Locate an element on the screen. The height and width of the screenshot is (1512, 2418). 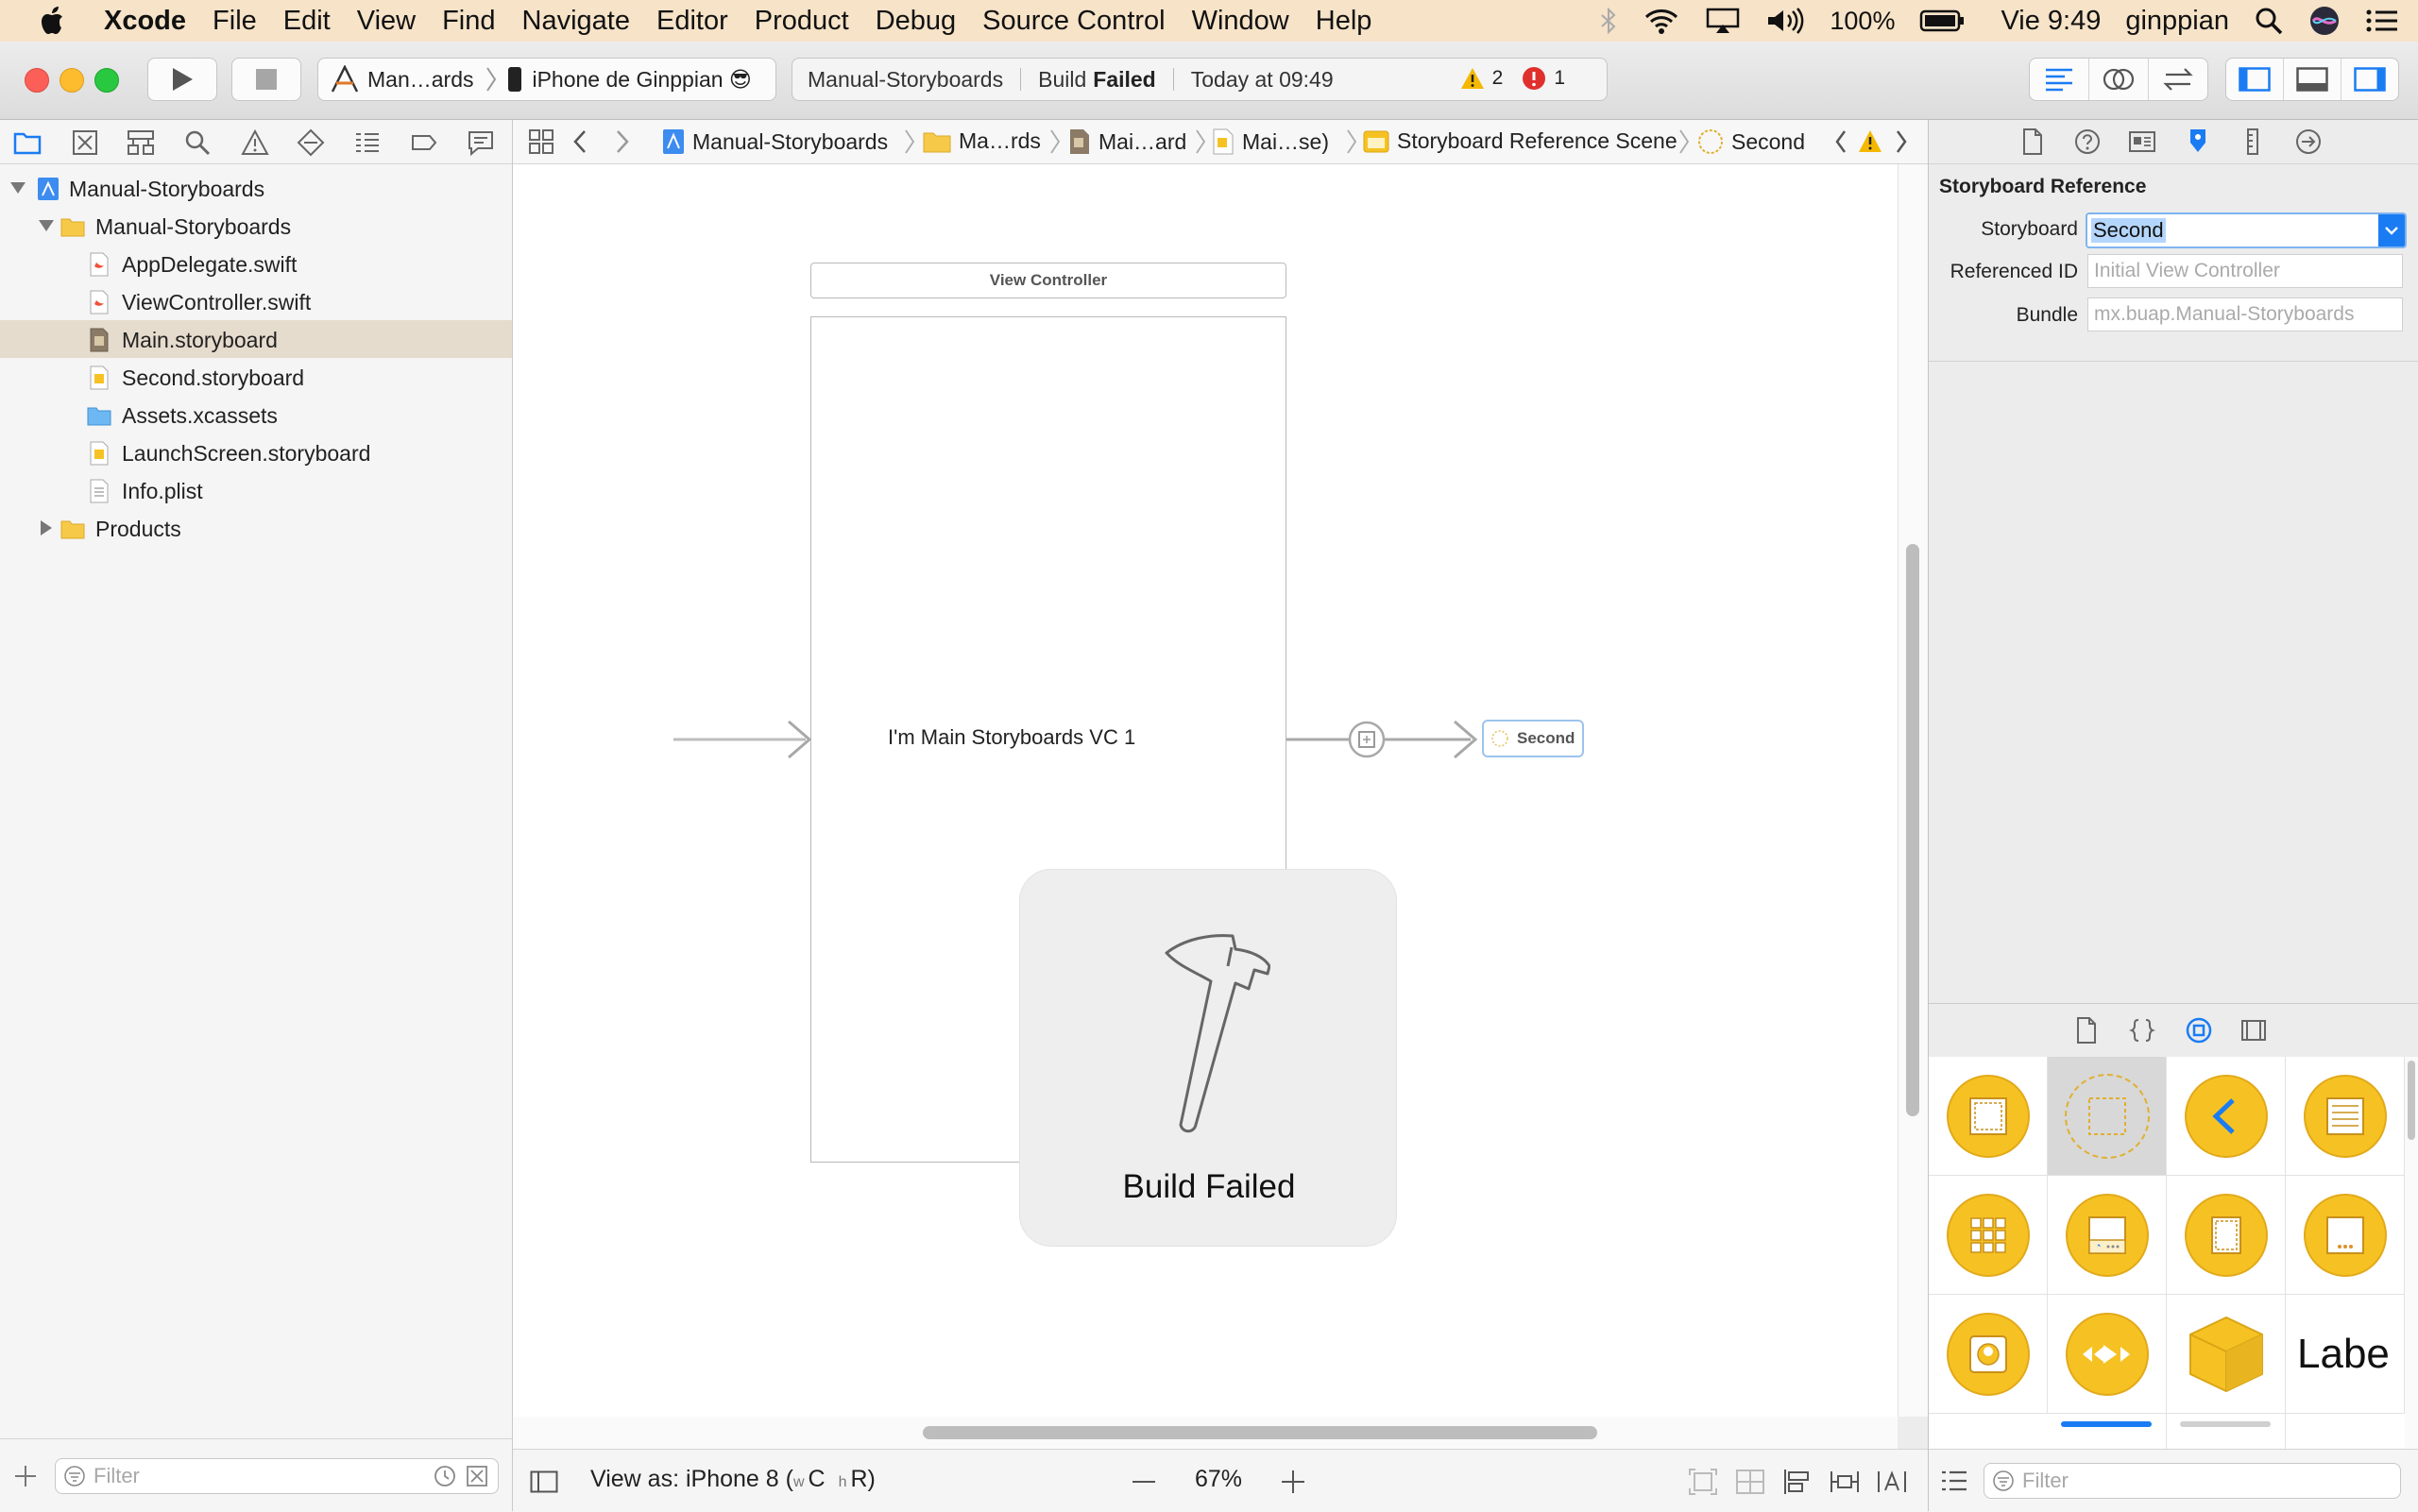
size-inspector-icon is located at coordinates (2253, 141).